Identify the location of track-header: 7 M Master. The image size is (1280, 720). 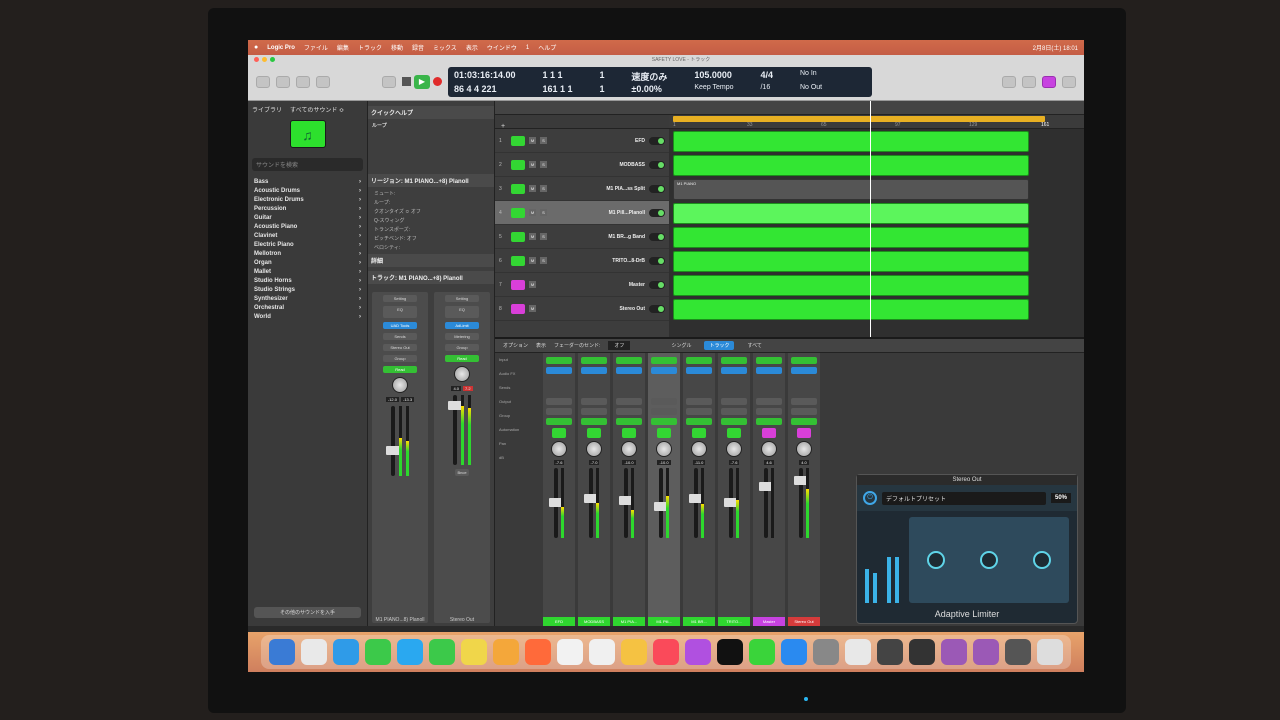
(582, 285).